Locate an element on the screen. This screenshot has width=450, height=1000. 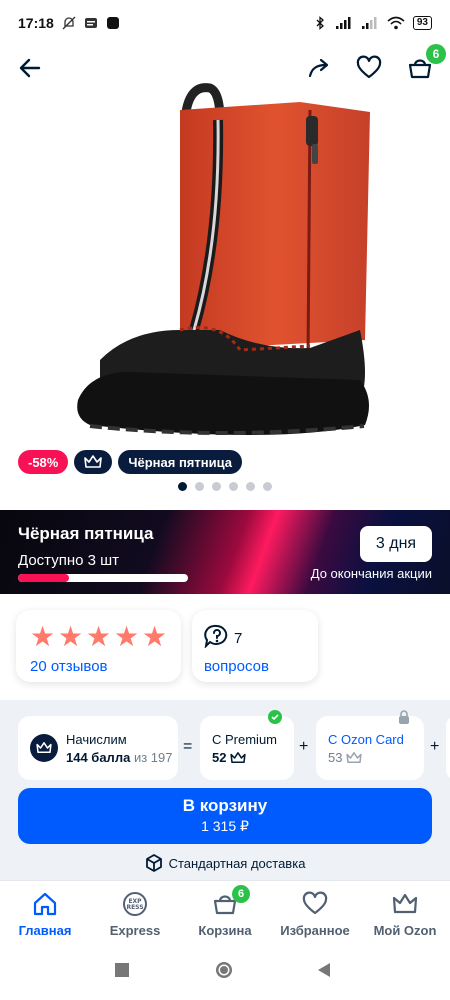
black-friday-badge: Чёрная пятница is located at coordinates (180, 462).